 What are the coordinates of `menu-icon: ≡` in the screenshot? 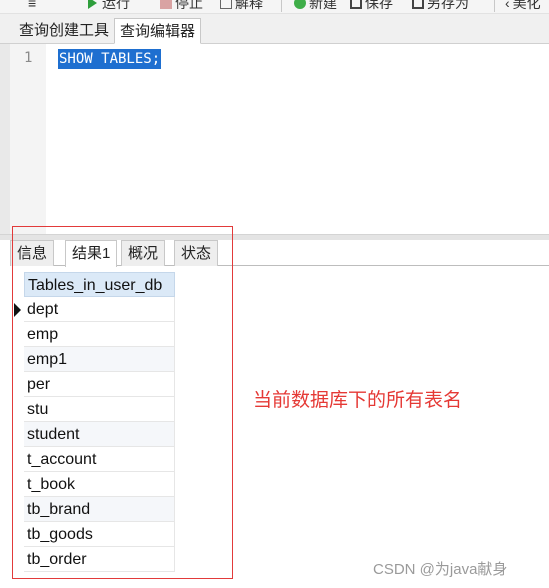 It's located at (32, 6).